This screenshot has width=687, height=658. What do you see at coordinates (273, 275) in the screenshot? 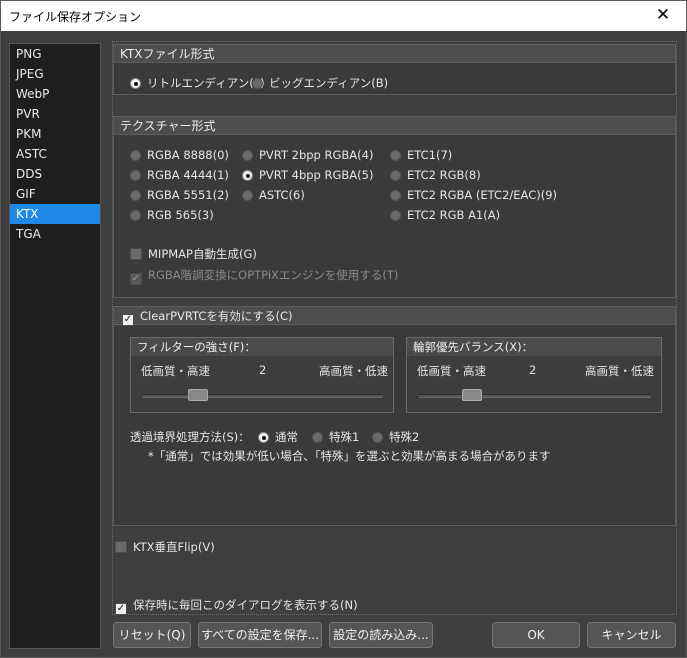
I see `optpix-label: RGBA階調変換にOPTPiXエンジンを使用する(T)` at bounding box center [273, 275].